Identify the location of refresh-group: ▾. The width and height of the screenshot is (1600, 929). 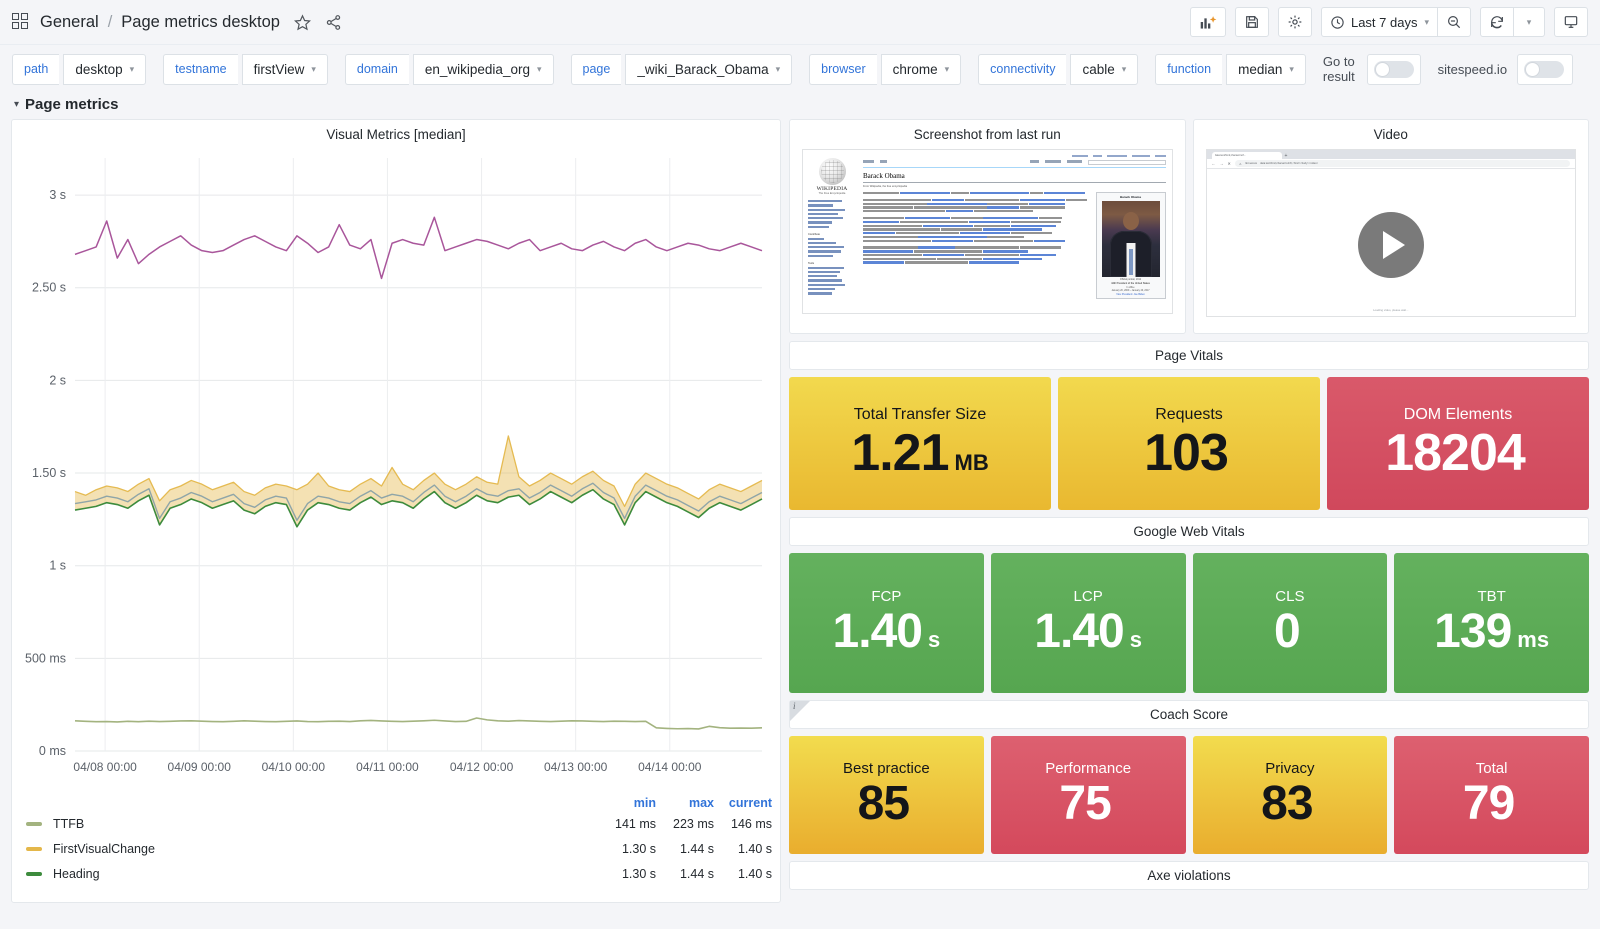
(1512, 22).